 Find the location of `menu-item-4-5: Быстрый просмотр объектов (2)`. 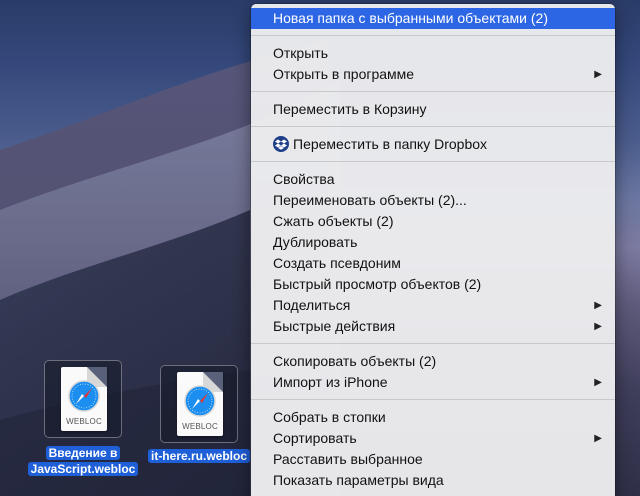

menu-item-4-5: Быстрый просмотр объектов (2) is located at coordinates (433, 284).